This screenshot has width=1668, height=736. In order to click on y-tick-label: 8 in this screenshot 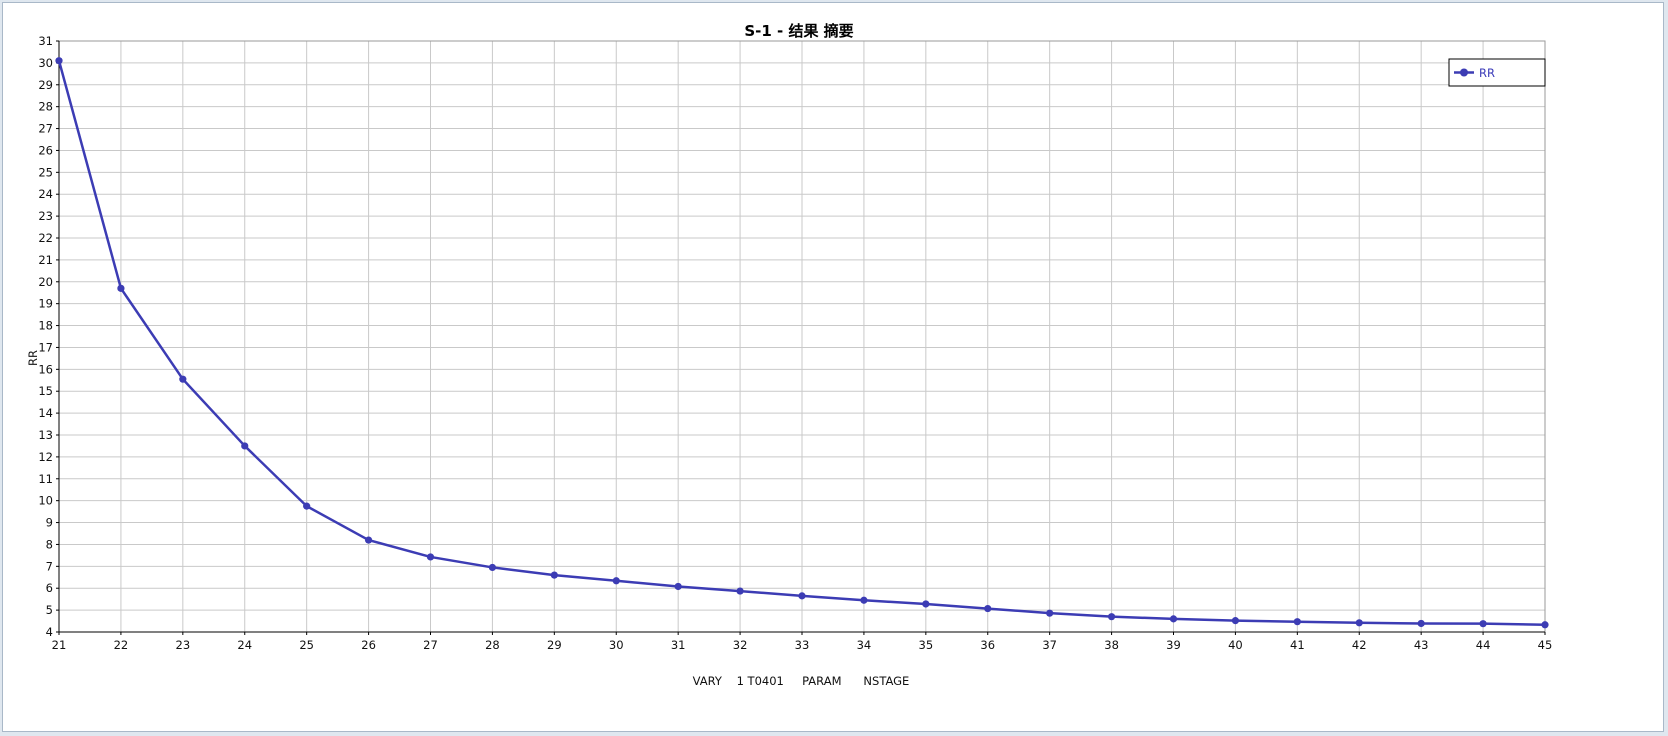, I will do `click(49, 544)`.